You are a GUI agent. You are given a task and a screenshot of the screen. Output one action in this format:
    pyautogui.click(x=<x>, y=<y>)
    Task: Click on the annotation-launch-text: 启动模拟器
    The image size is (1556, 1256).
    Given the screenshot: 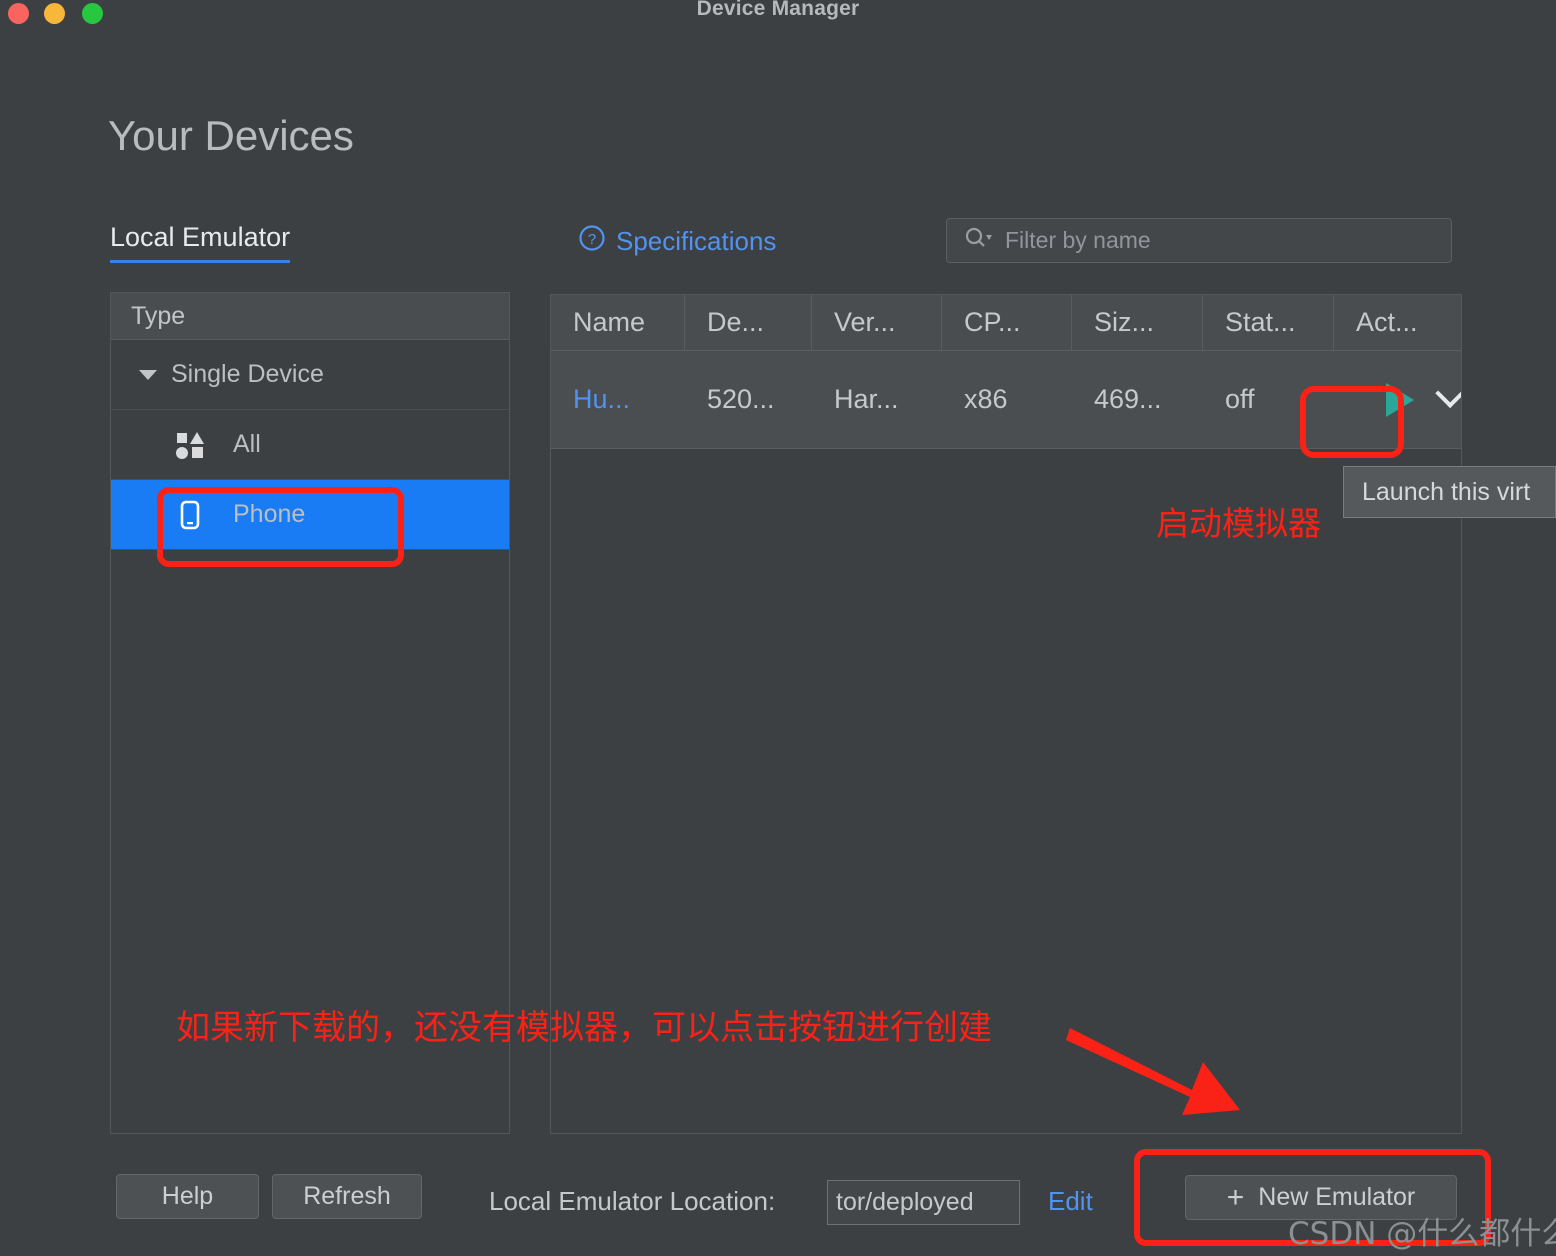 What is the action you would take?
    pyautogui.click(x=1238, y=523)
    